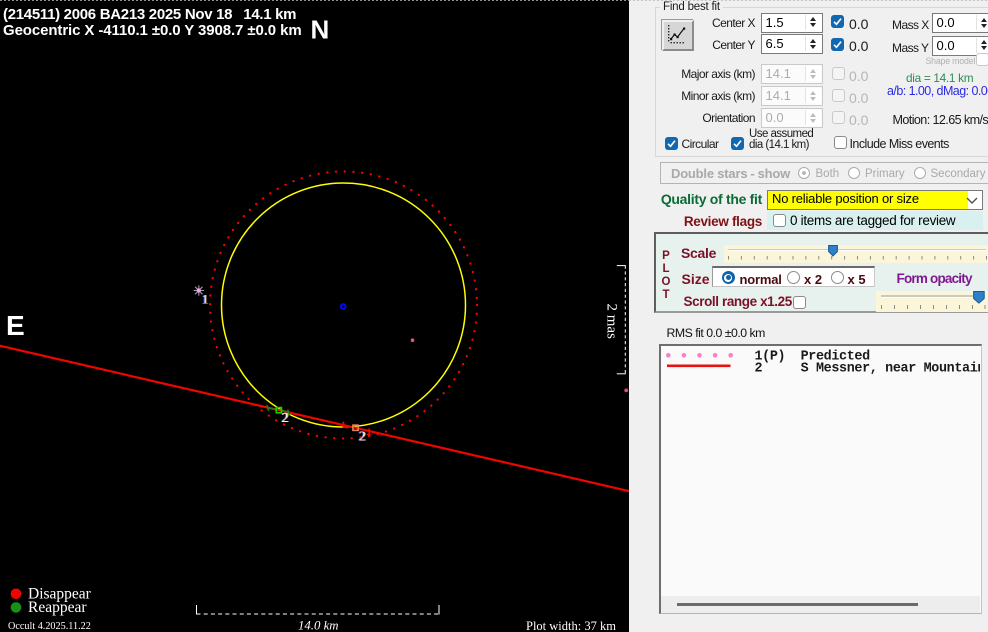  I want to click on svg-text: N, so click(320, 30).